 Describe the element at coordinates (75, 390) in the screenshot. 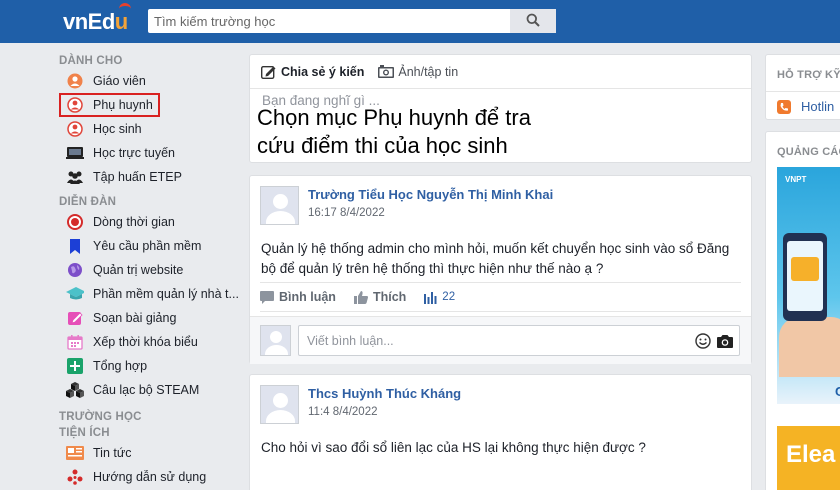

I see `cubes-icon` at that location.